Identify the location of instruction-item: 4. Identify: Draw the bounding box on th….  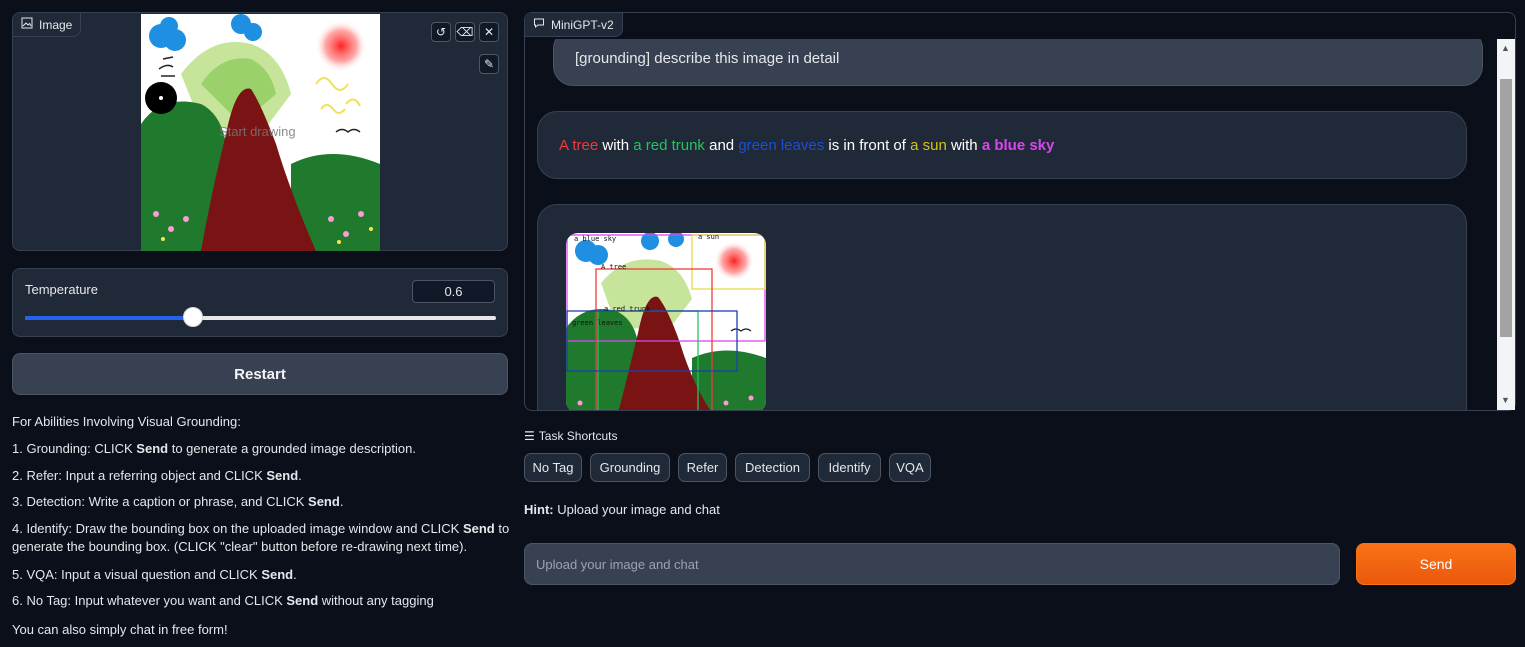
(261, 537).